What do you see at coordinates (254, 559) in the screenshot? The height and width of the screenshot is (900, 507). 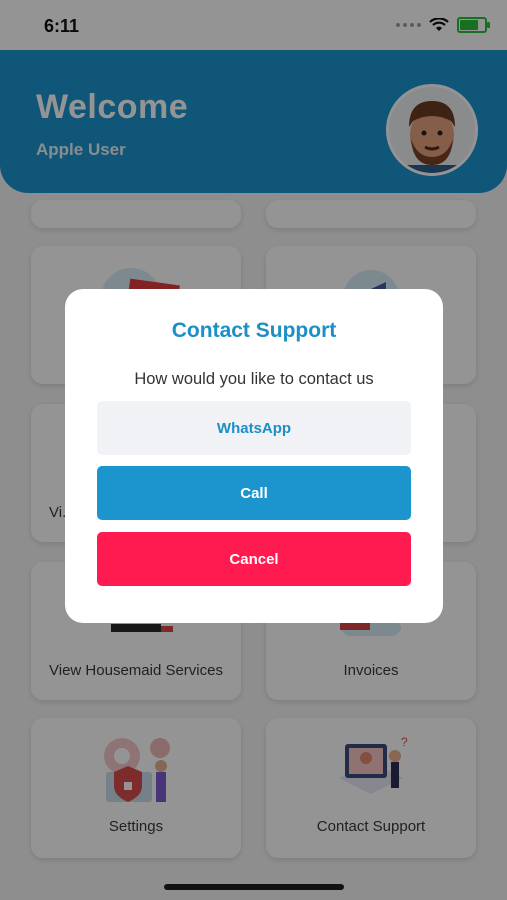 I see `cancel-button: Cancel` at bounding box center [254, 559].